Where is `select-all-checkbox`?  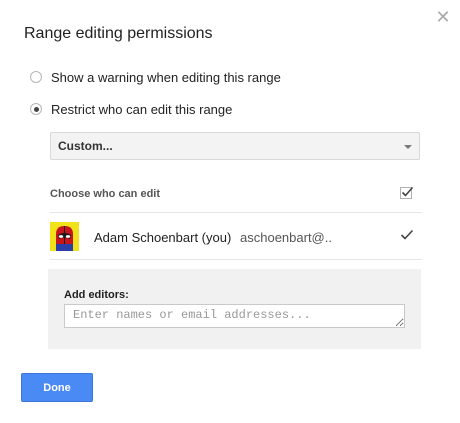
select-all-checkbox is located at coordinates (407, 193).